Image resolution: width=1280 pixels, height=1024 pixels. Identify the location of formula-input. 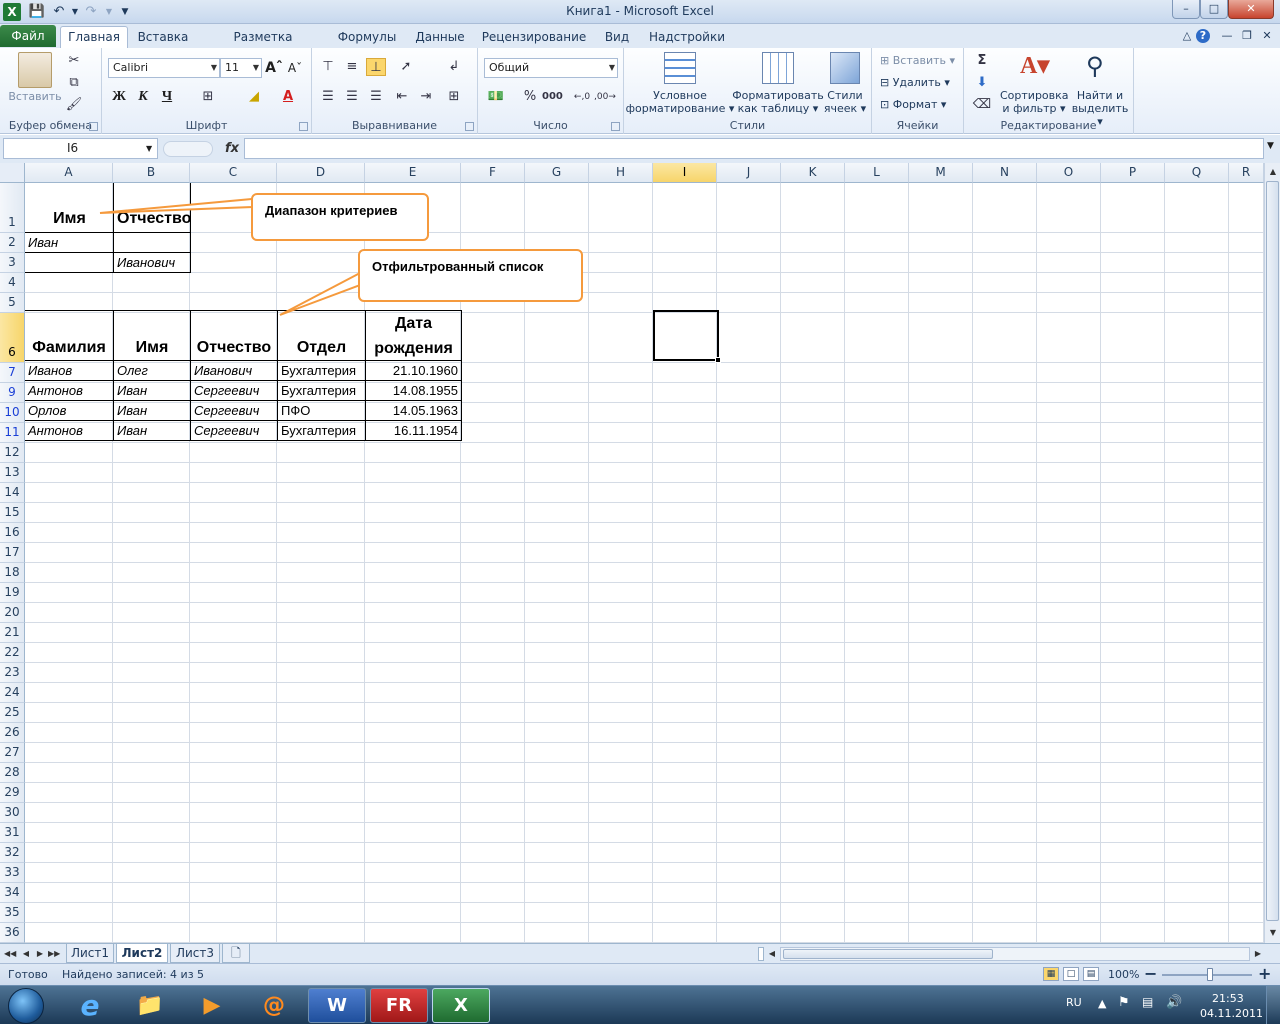
(754, 148).